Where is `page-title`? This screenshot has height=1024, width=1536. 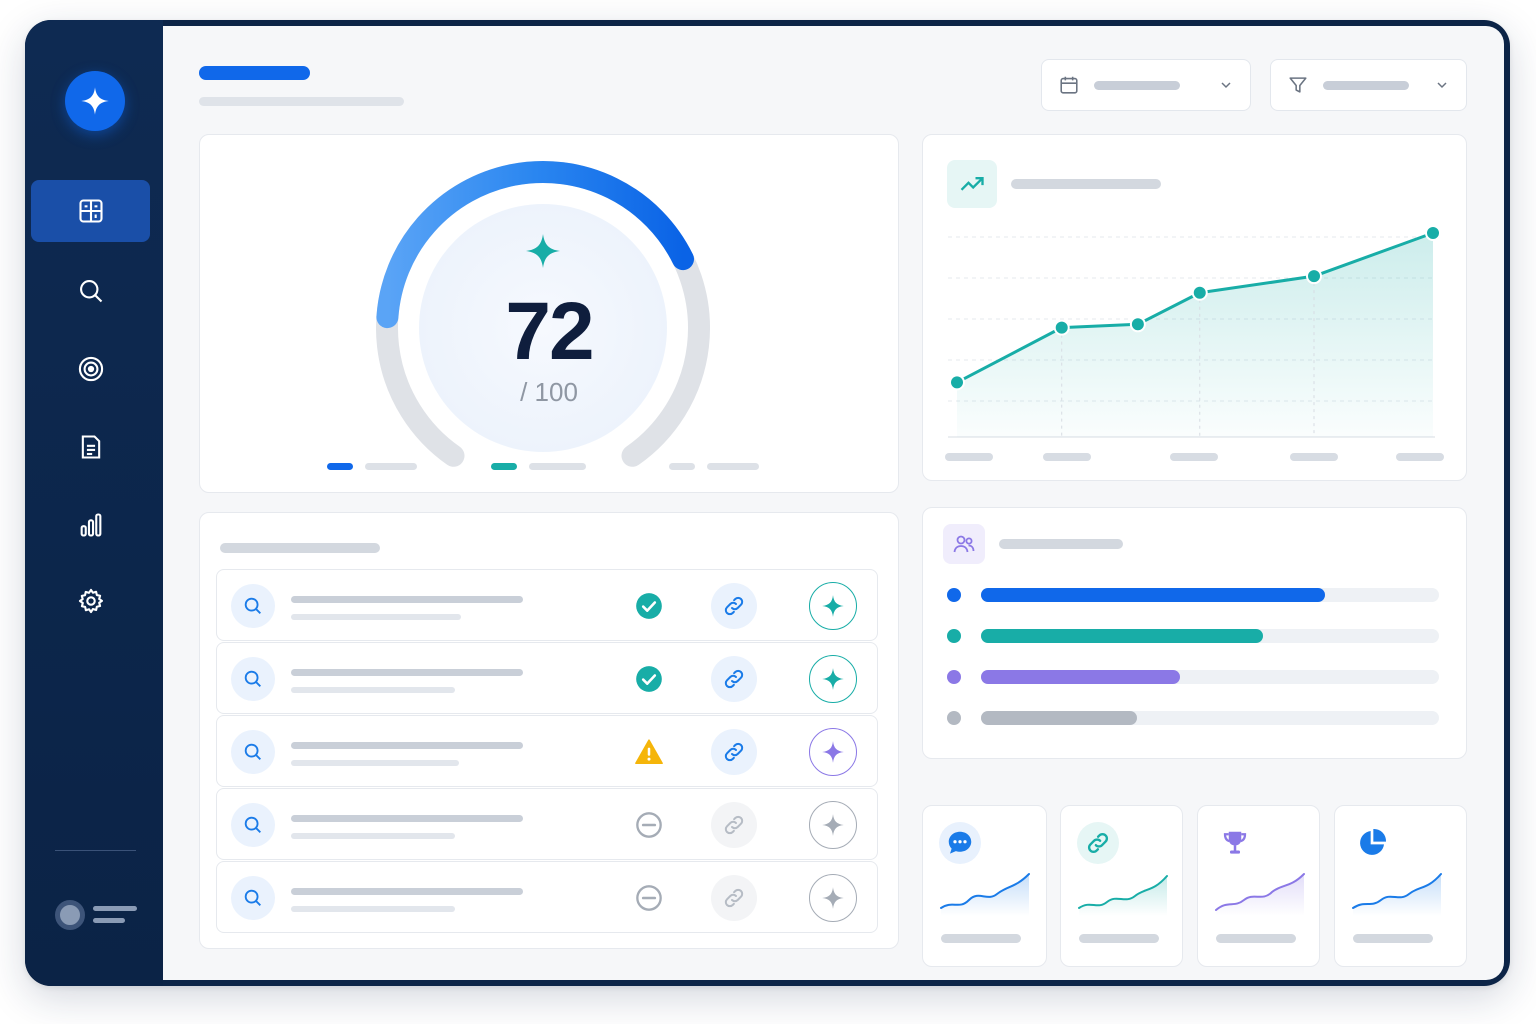 page-title is located at coordinates (254, 73).